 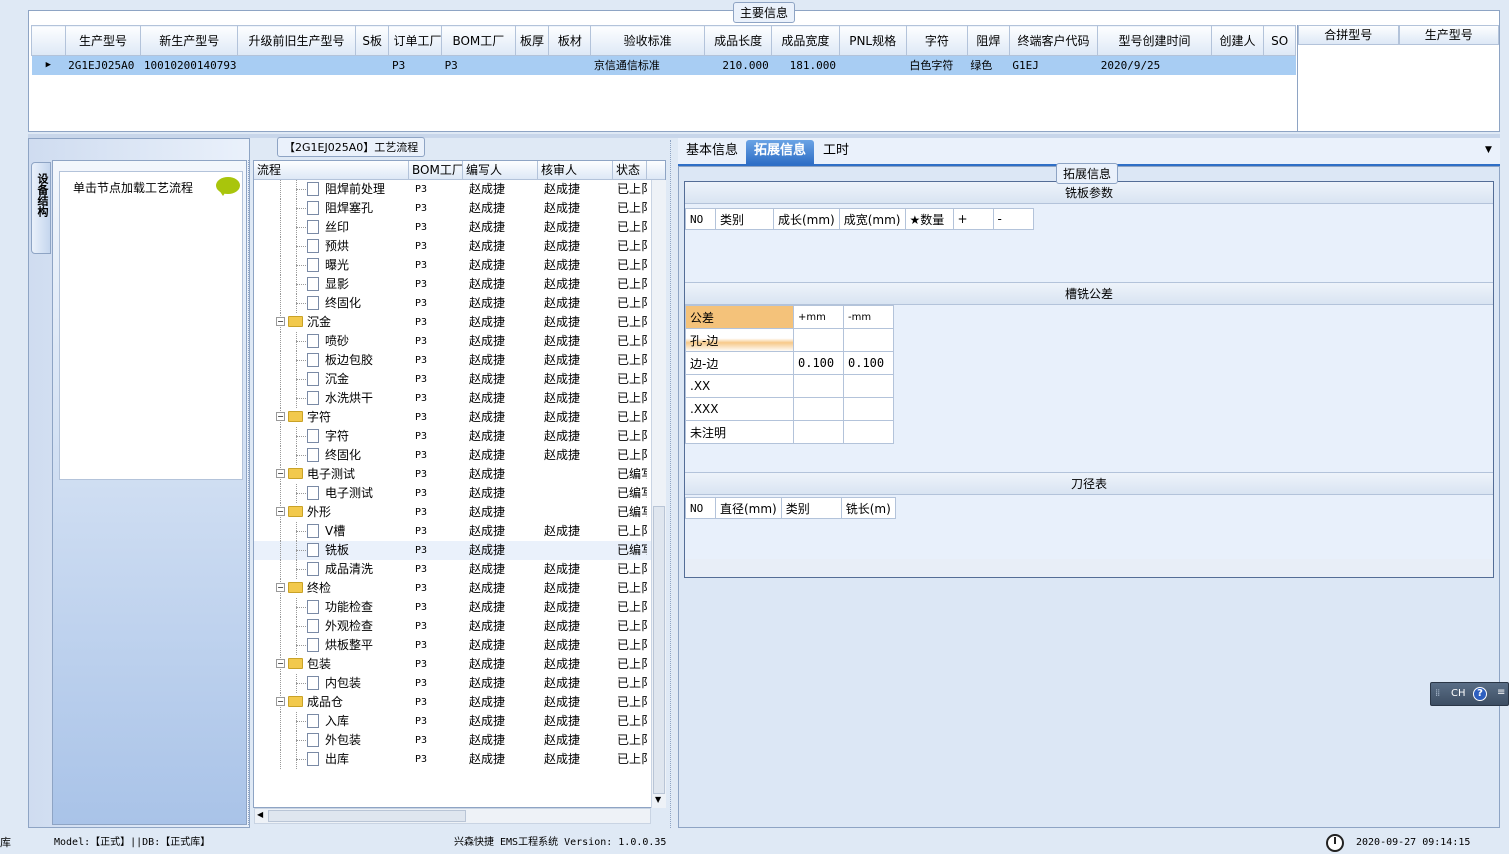 What do you see at coordinates (700, 508) in the screenshot?
I see `tool-table-column: NO` at bounding box center [700, 508].